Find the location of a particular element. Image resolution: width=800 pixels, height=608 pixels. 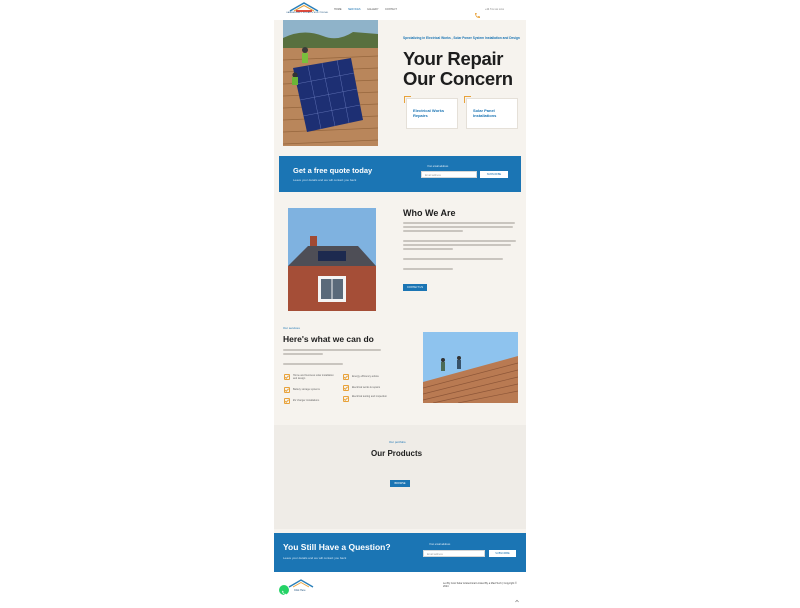

products-title: Our Products is located at coordinates (397, 453).